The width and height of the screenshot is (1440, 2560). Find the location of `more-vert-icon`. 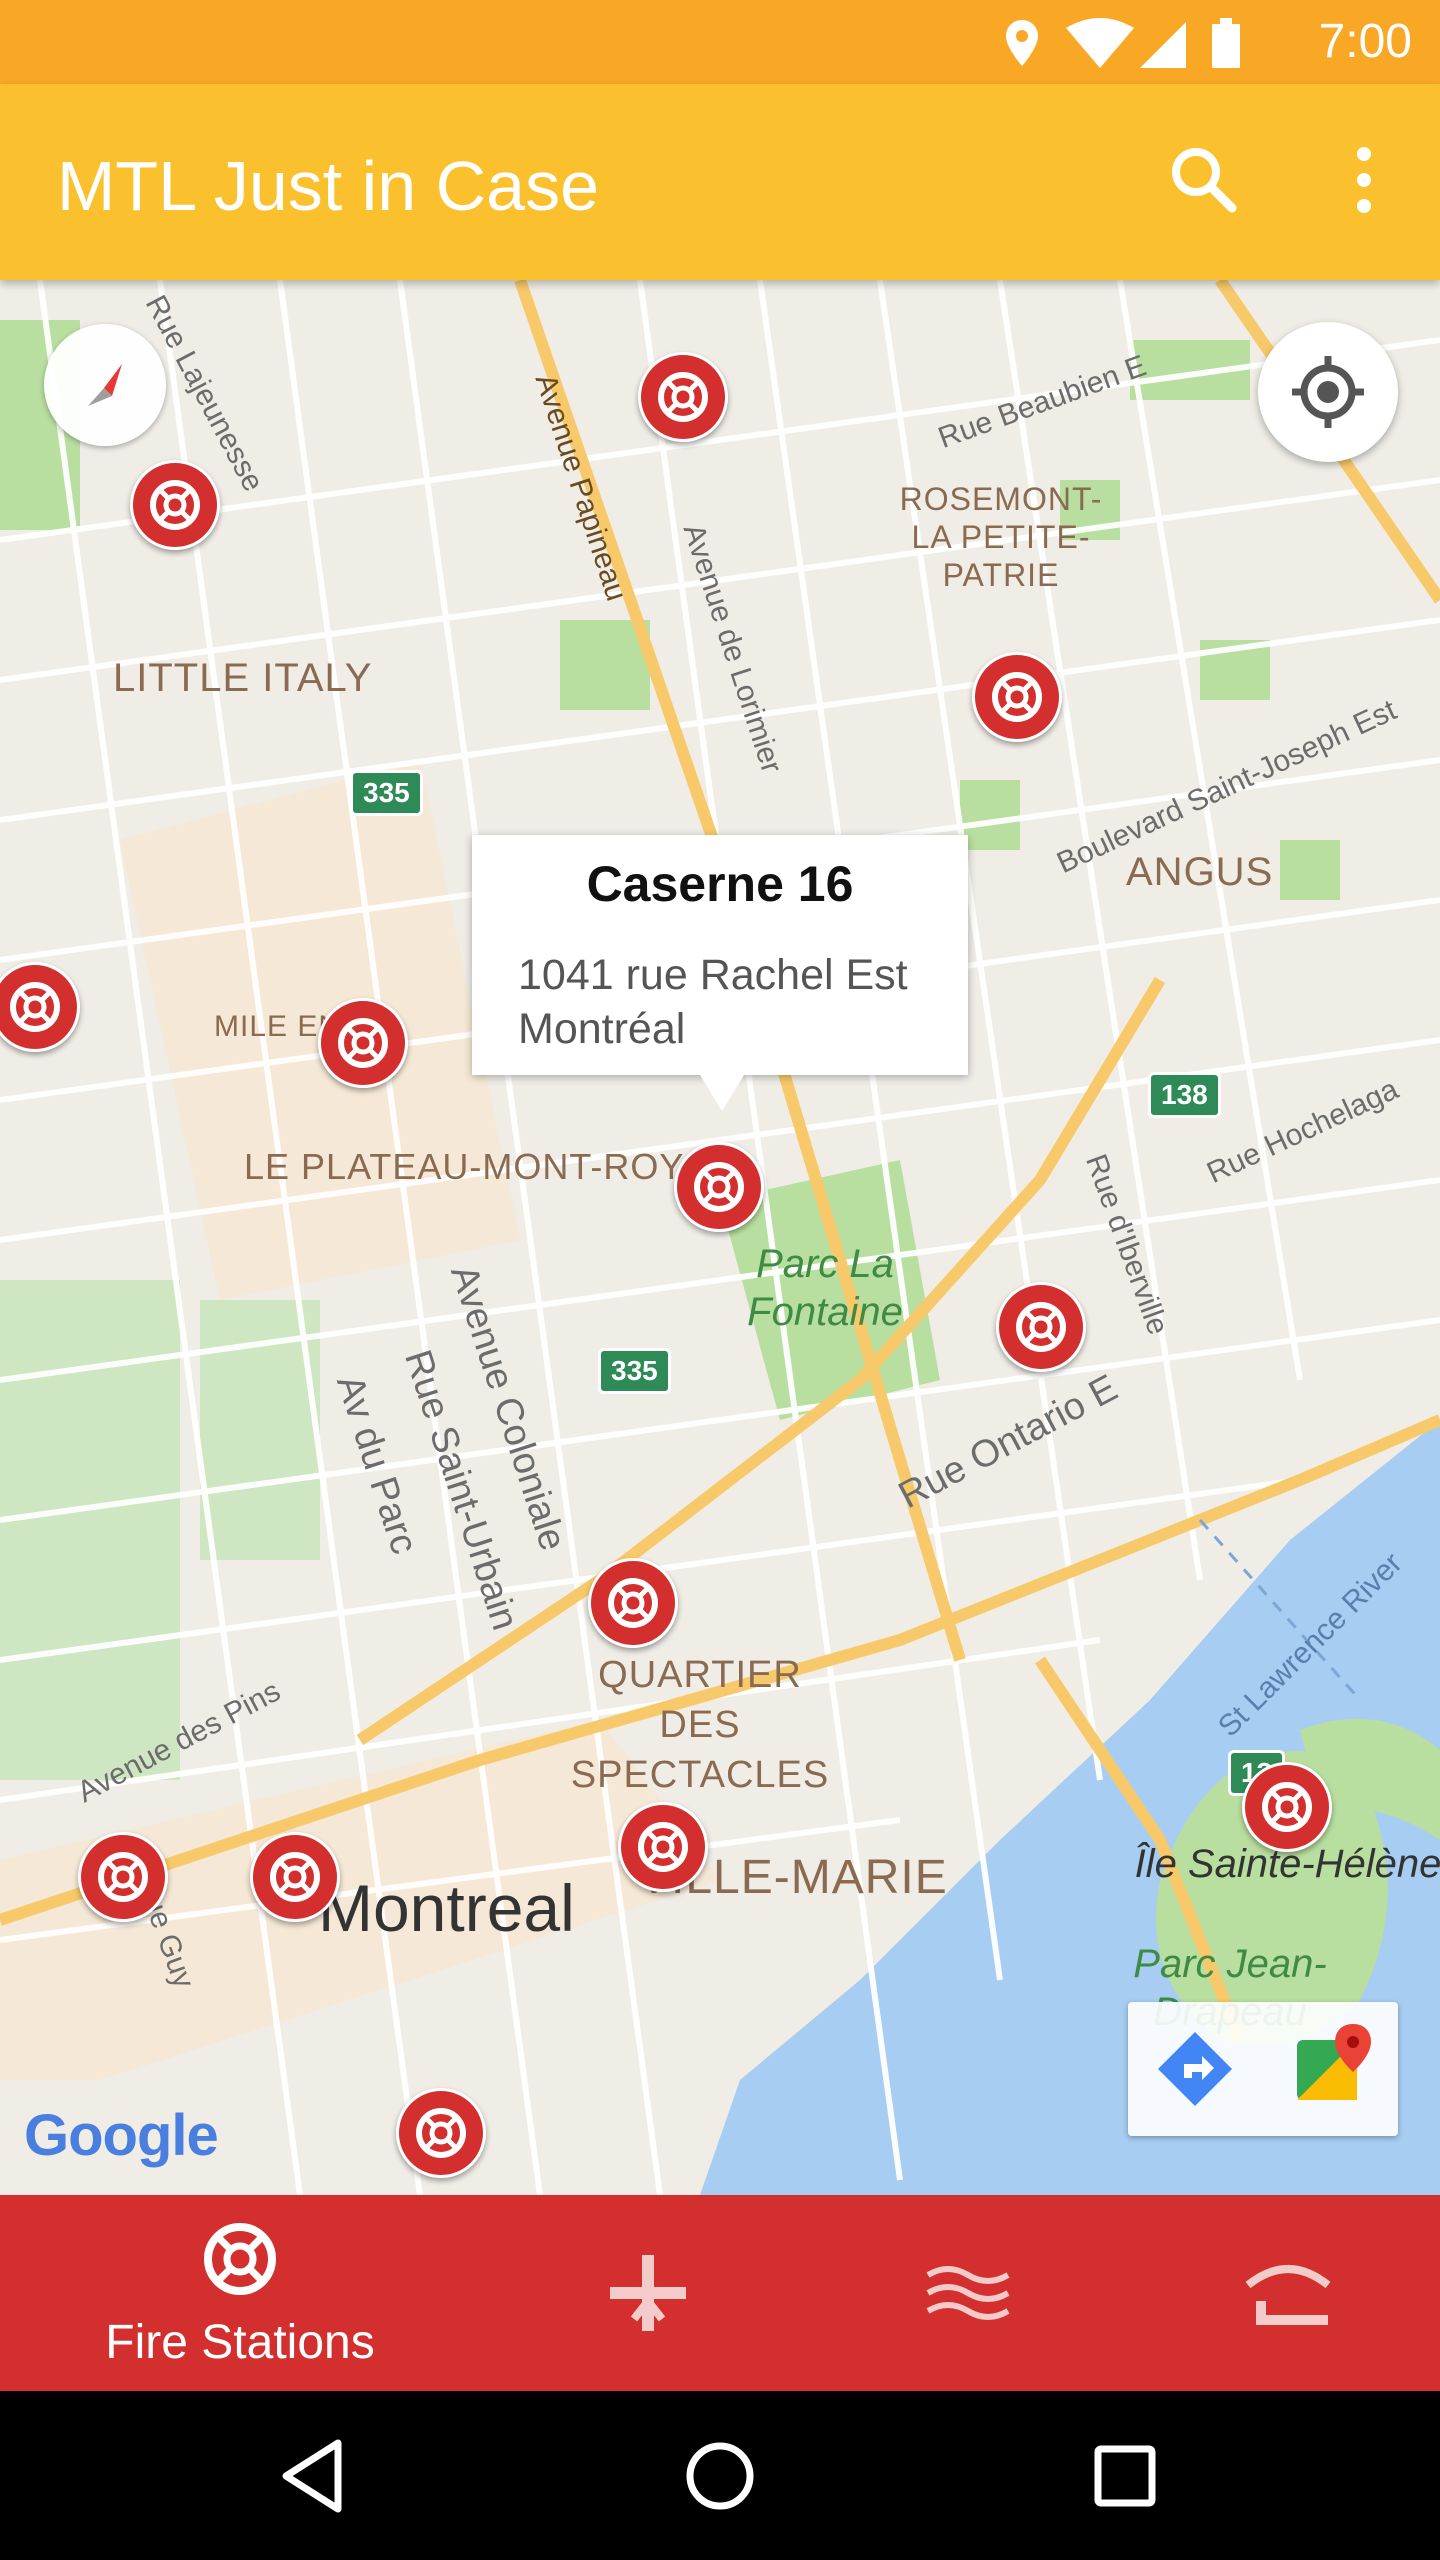

more-vert-icon is located at coordinates (1364, 180).